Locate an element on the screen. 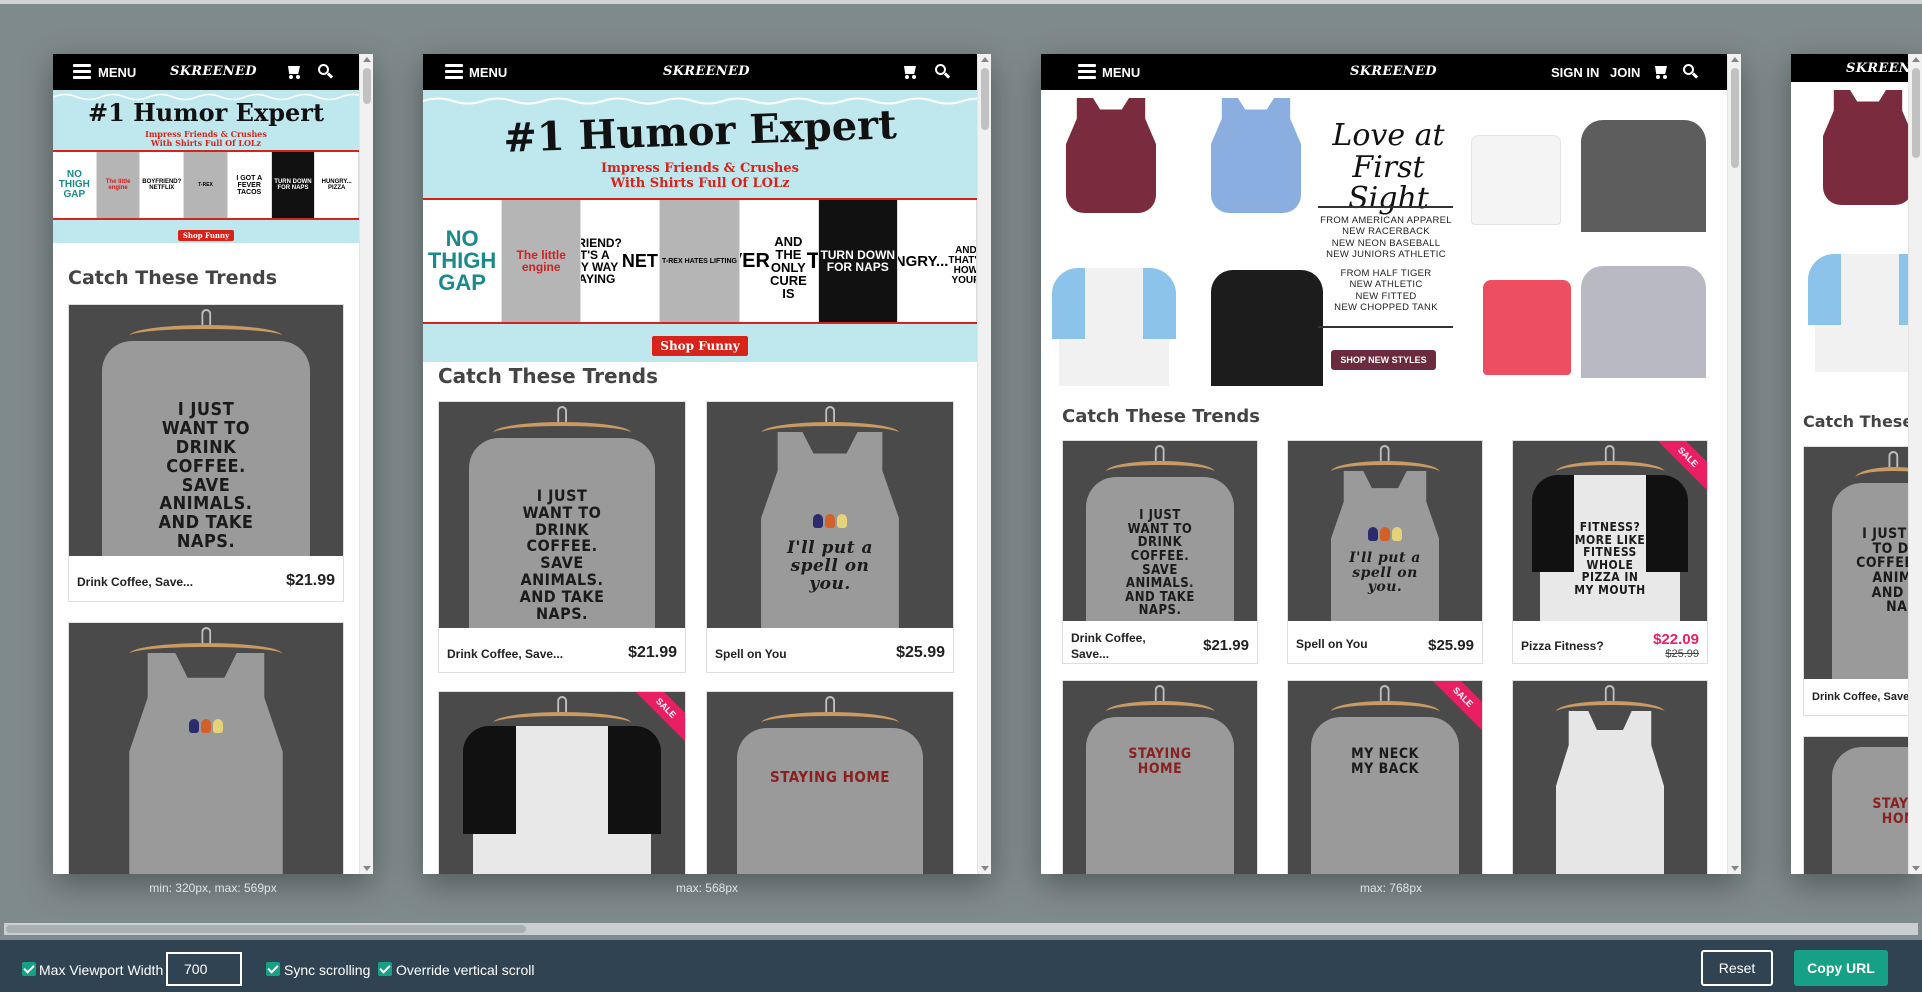 The width and height of the screenshot is (1922, 992). horizontal-scrollbar is located at coordinates (961, 929).